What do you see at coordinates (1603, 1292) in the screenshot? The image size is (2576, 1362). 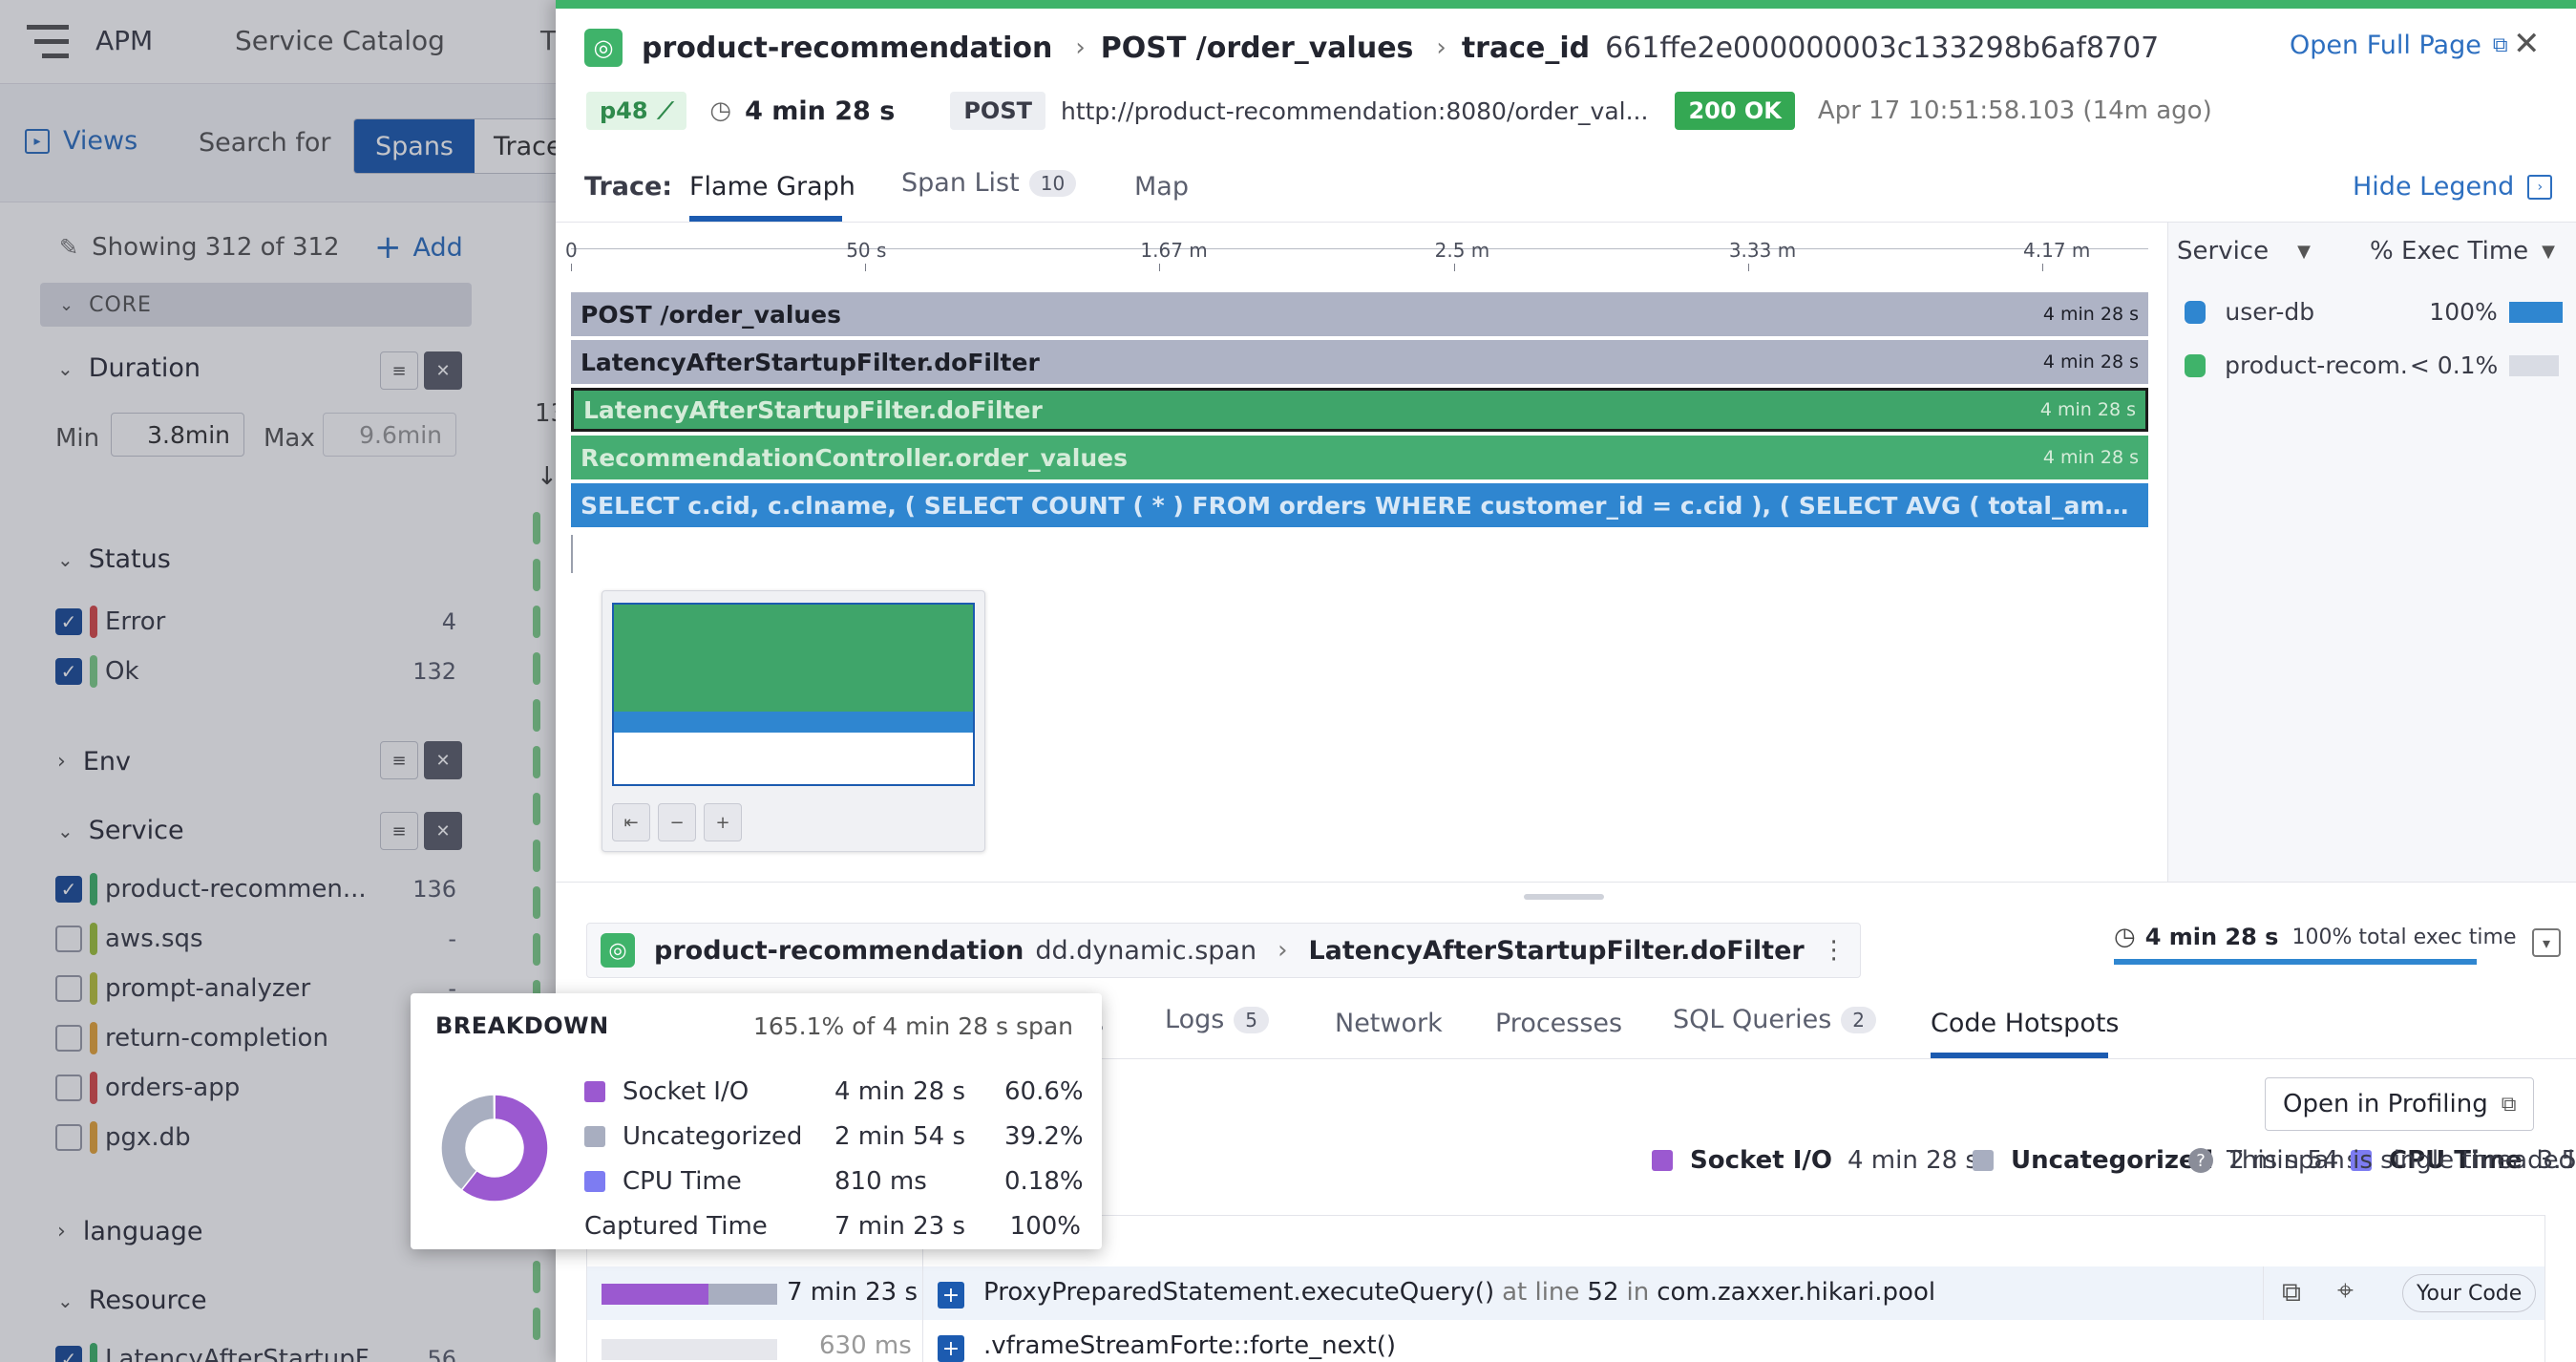 I see `frame-line: 52` at bounding box center [1603, 1292].